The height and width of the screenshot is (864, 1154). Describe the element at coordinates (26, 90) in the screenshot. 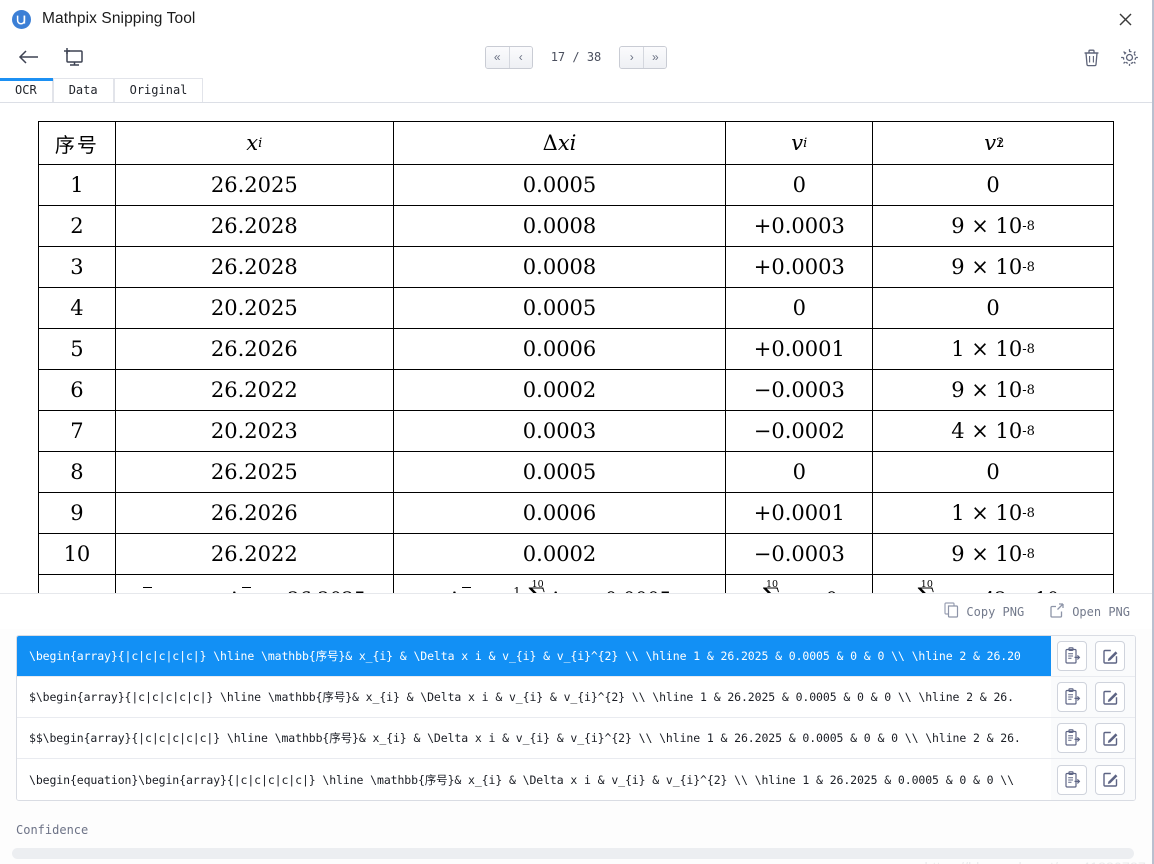

I see `tab-ocr: OCR` at that location.